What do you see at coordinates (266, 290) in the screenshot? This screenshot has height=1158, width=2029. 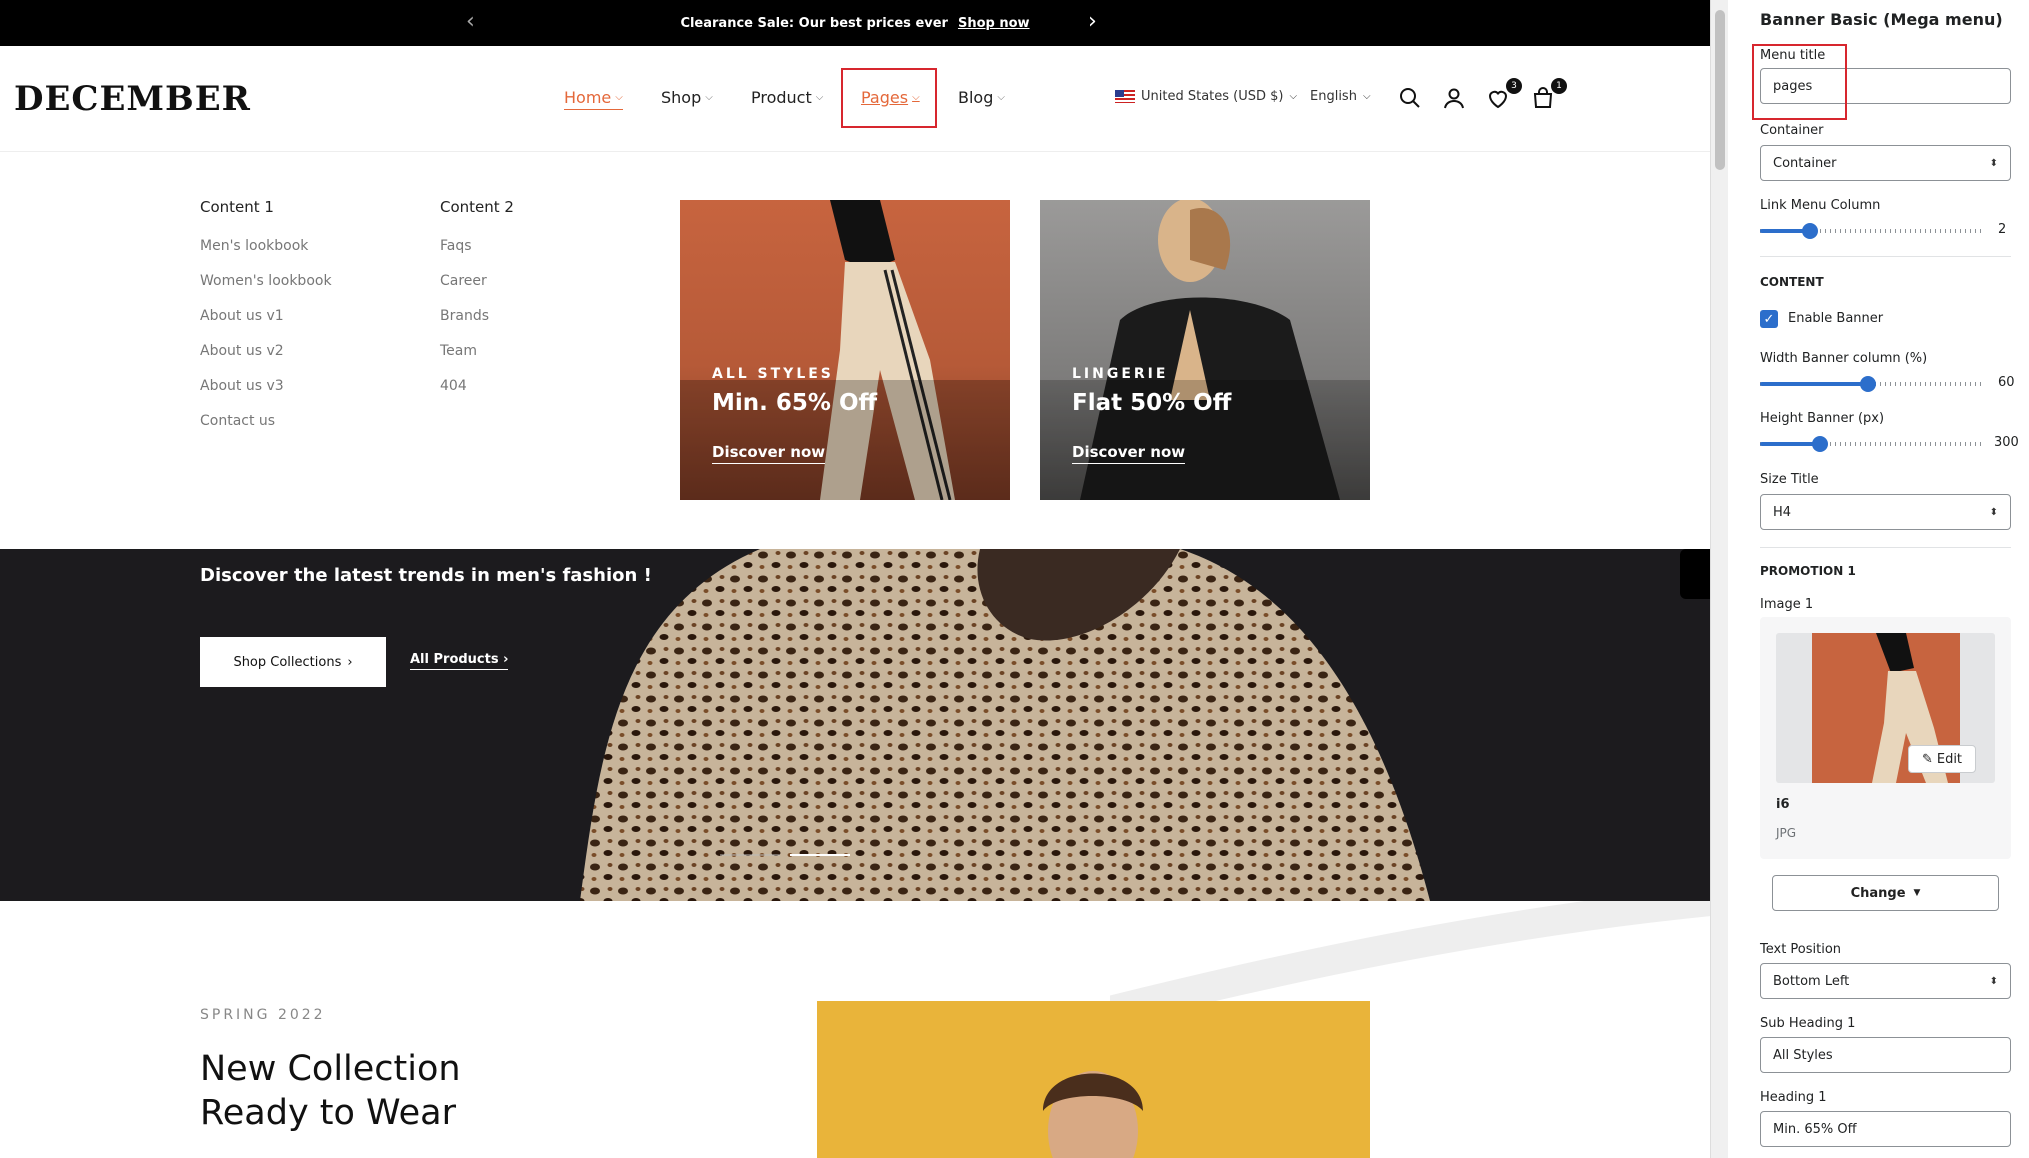 I see `menu-link-womens-lookbook: Women's lookbook` at bounding box center [266, 290].